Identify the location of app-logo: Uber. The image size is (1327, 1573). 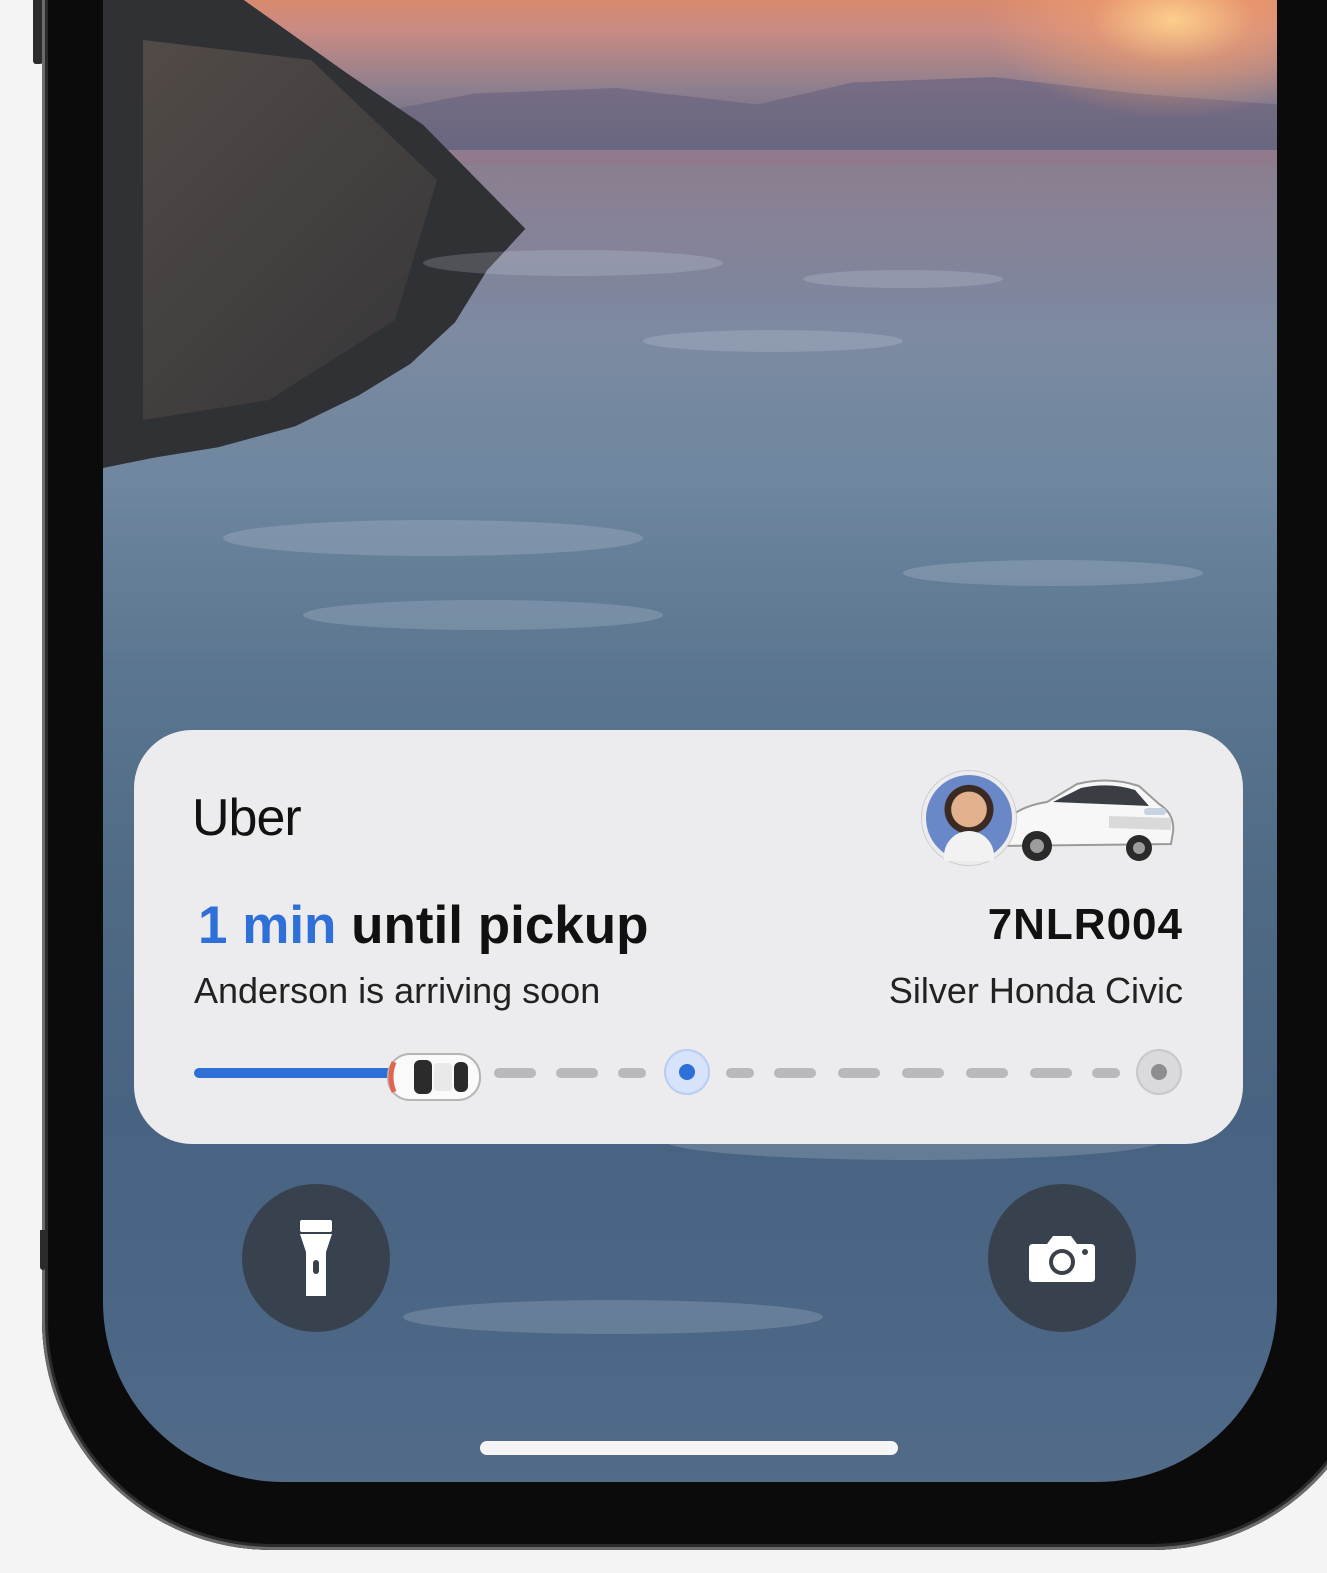
(247, 818).